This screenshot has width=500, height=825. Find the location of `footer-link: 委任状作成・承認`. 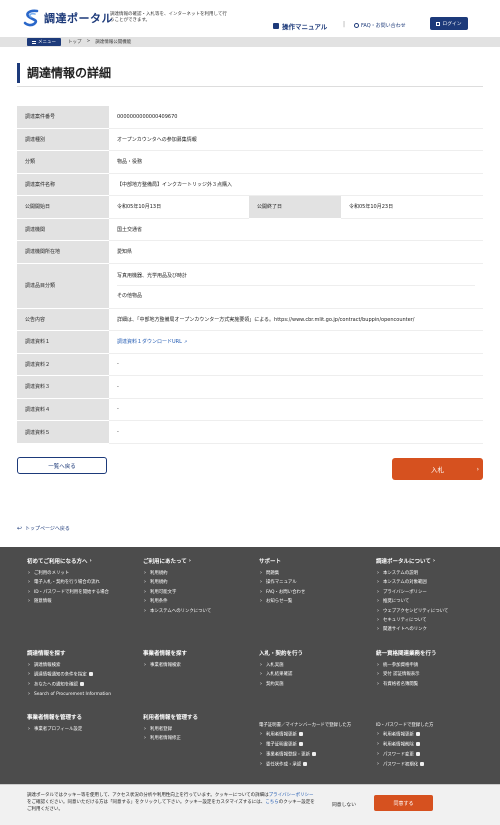

footer-link: 委任状作成・承認 is located at coordinates (314, 765).